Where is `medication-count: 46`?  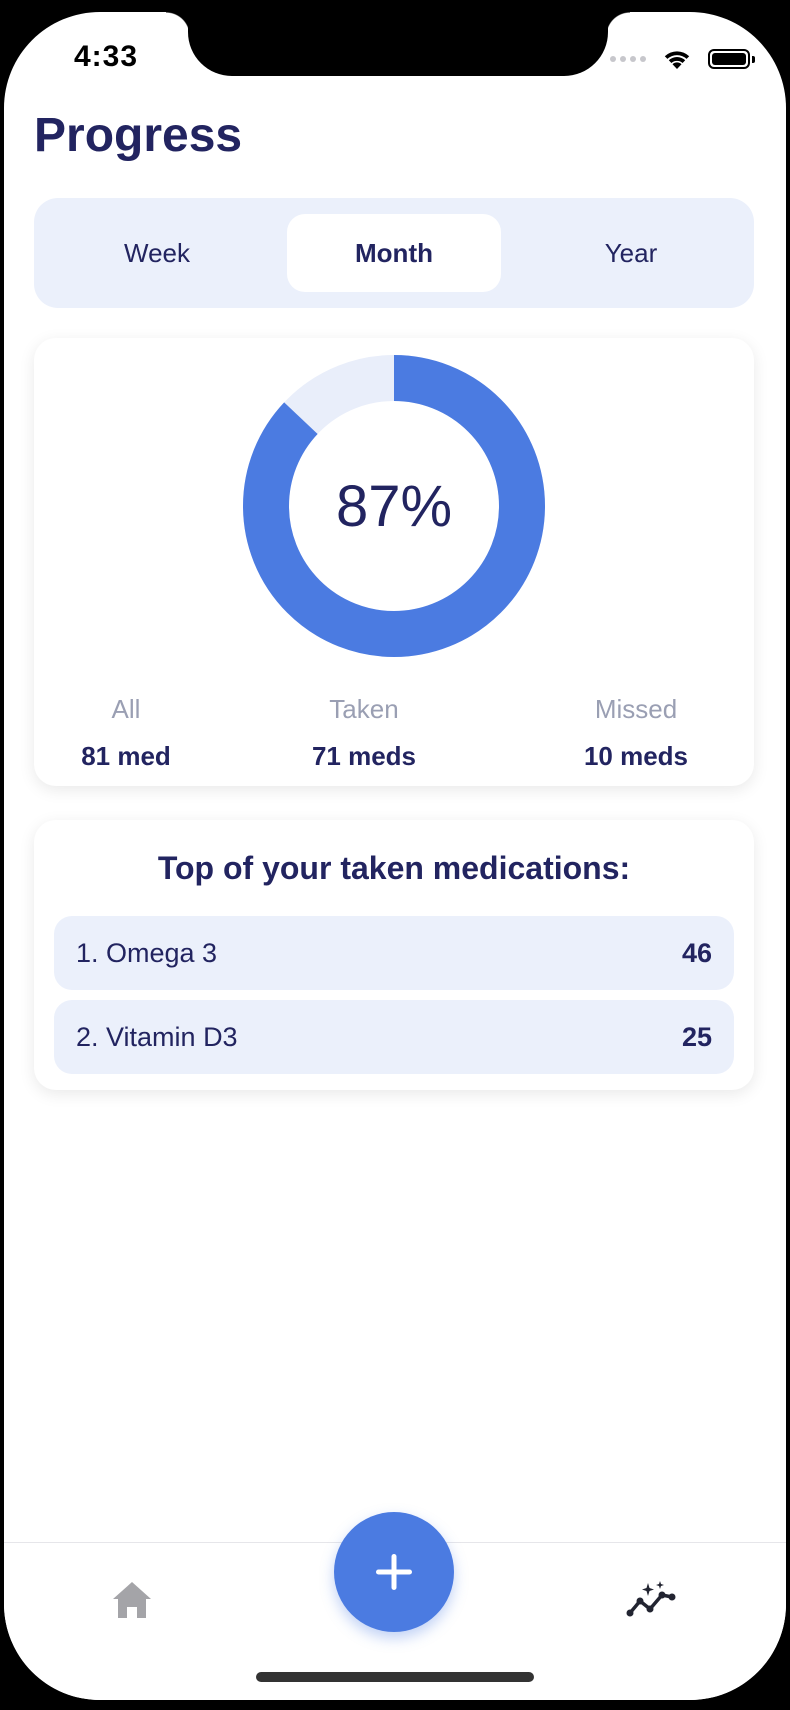 medication-count: 46 is located at coordinates (696, 952).